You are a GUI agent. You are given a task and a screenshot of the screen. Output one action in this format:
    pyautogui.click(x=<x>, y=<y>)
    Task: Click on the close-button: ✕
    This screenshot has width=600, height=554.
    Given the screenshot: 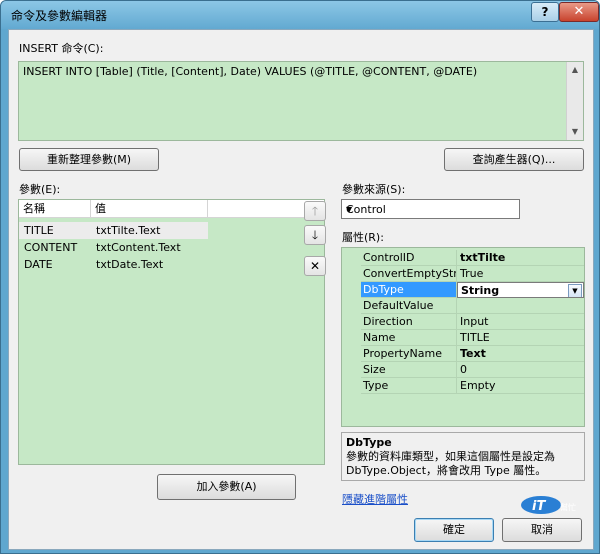 What is the action you would take?
    pyautogui.click(x=579, y=12)
    